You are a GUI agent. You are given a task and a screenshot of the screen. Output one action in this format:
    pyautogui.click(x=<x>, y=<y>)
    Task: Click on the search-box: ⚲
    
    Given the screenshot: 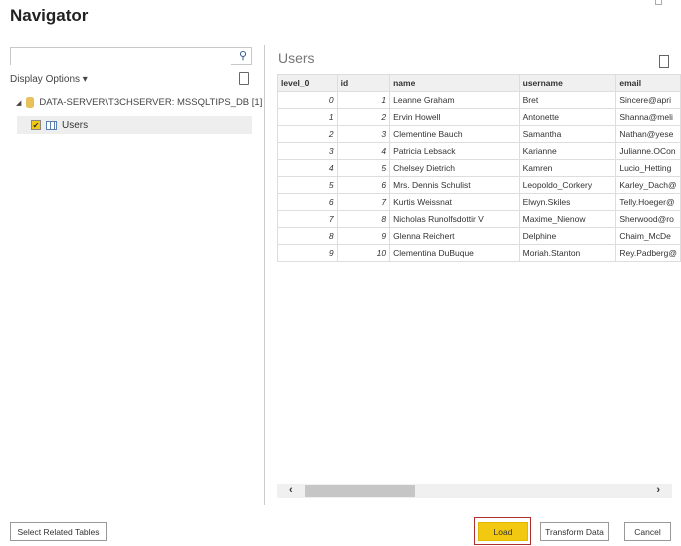 What is the action you would take?
    pyautogui.click(x=131, y=57)
    